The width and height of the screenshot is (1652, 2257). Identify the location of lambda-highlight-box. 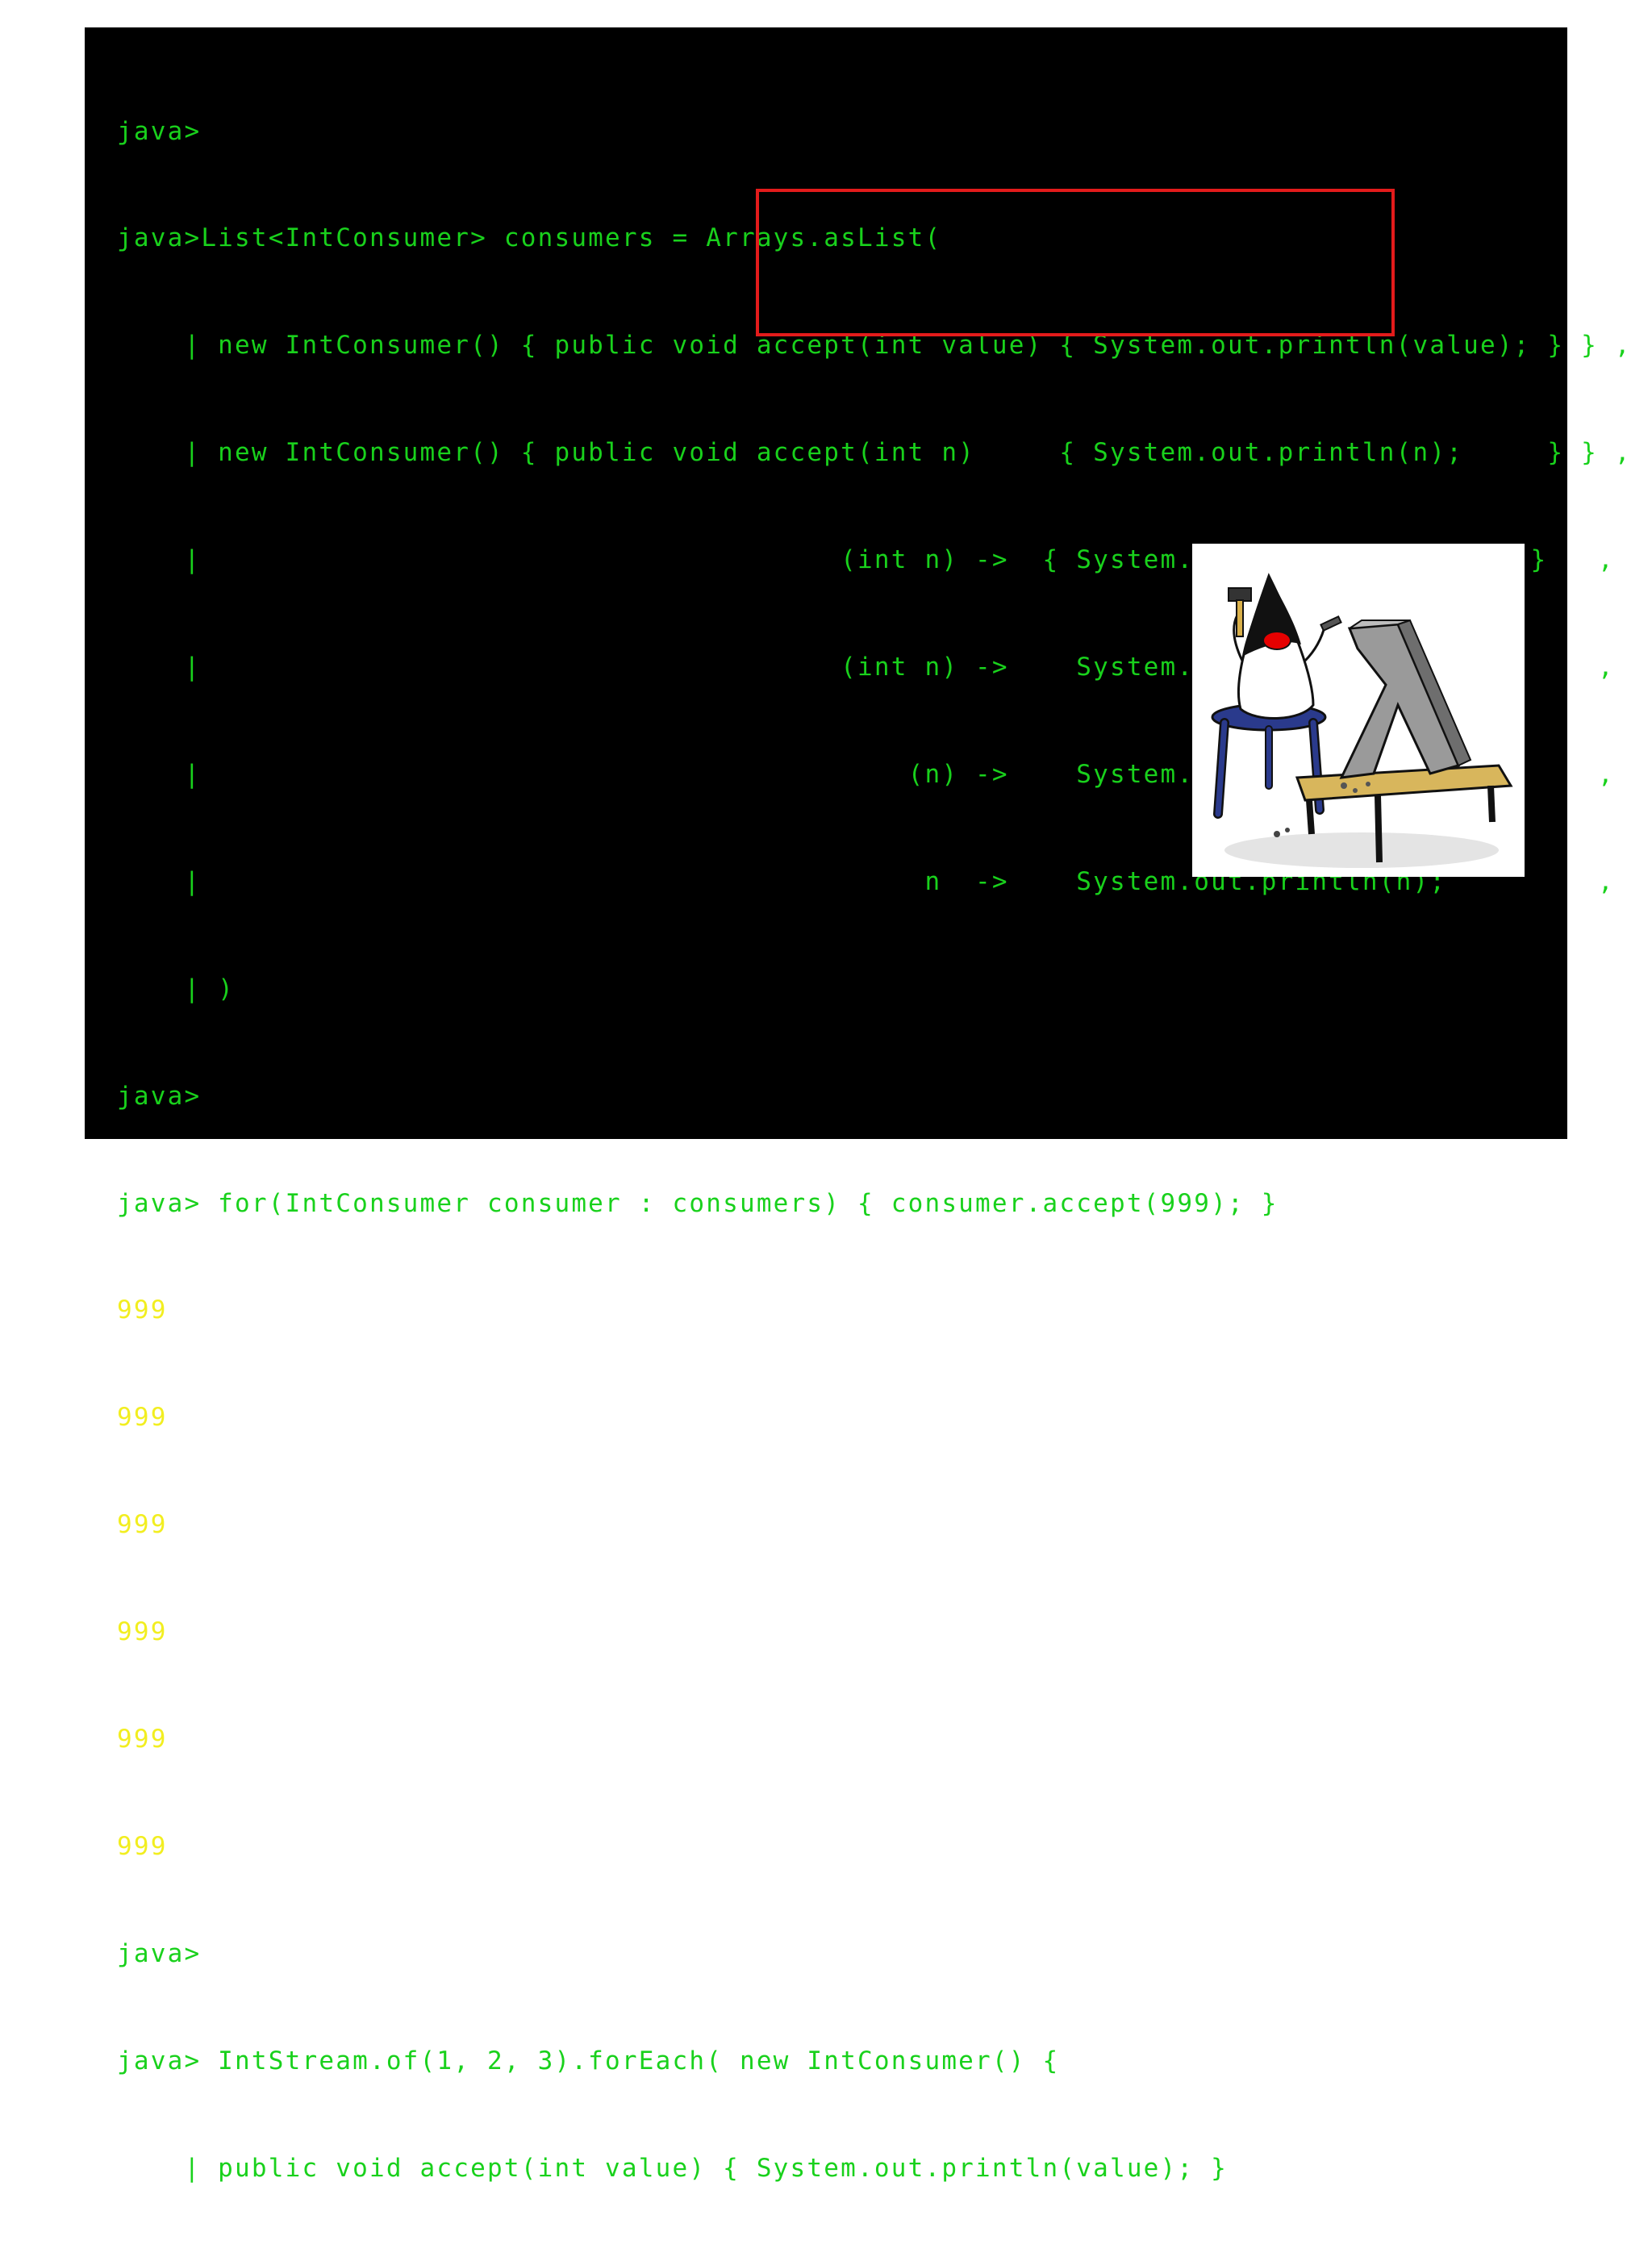
(1075, 262).